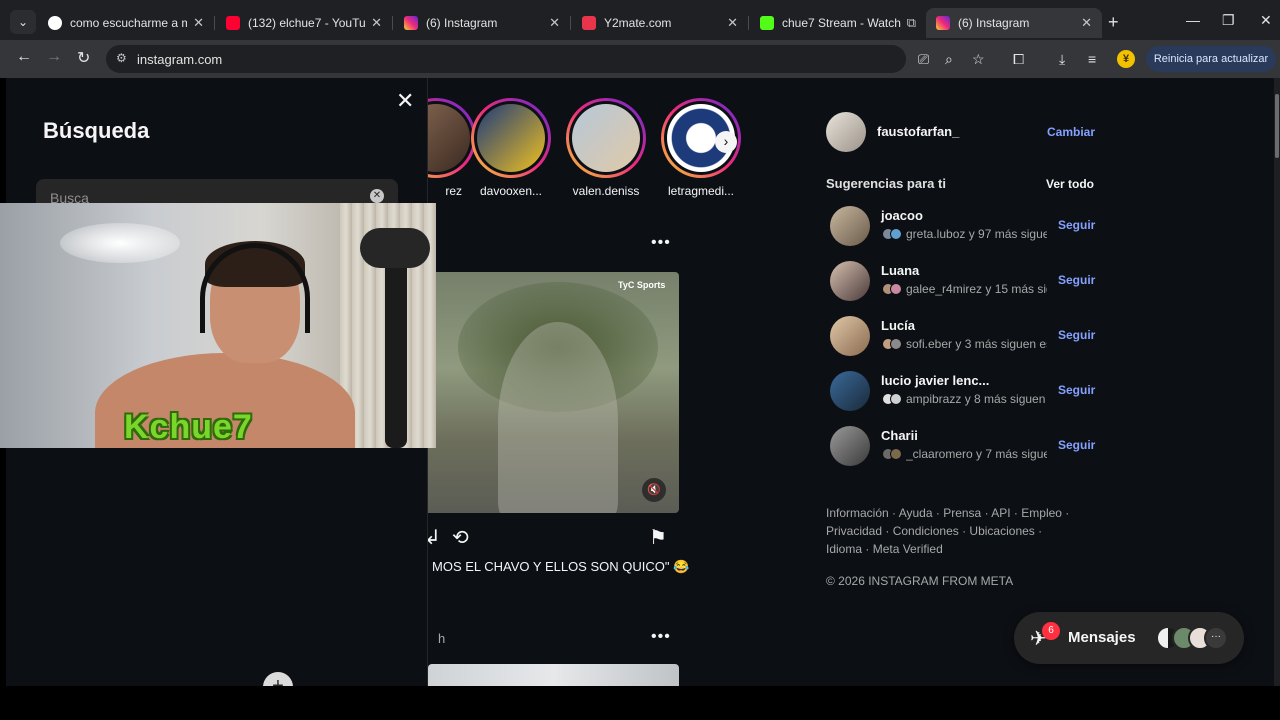 The height and width of the screenshot is (720, 1280). Describe the element at coordinates (1092, 59) in the screenshot. I see `media-controls-icon: ≡` at that location.